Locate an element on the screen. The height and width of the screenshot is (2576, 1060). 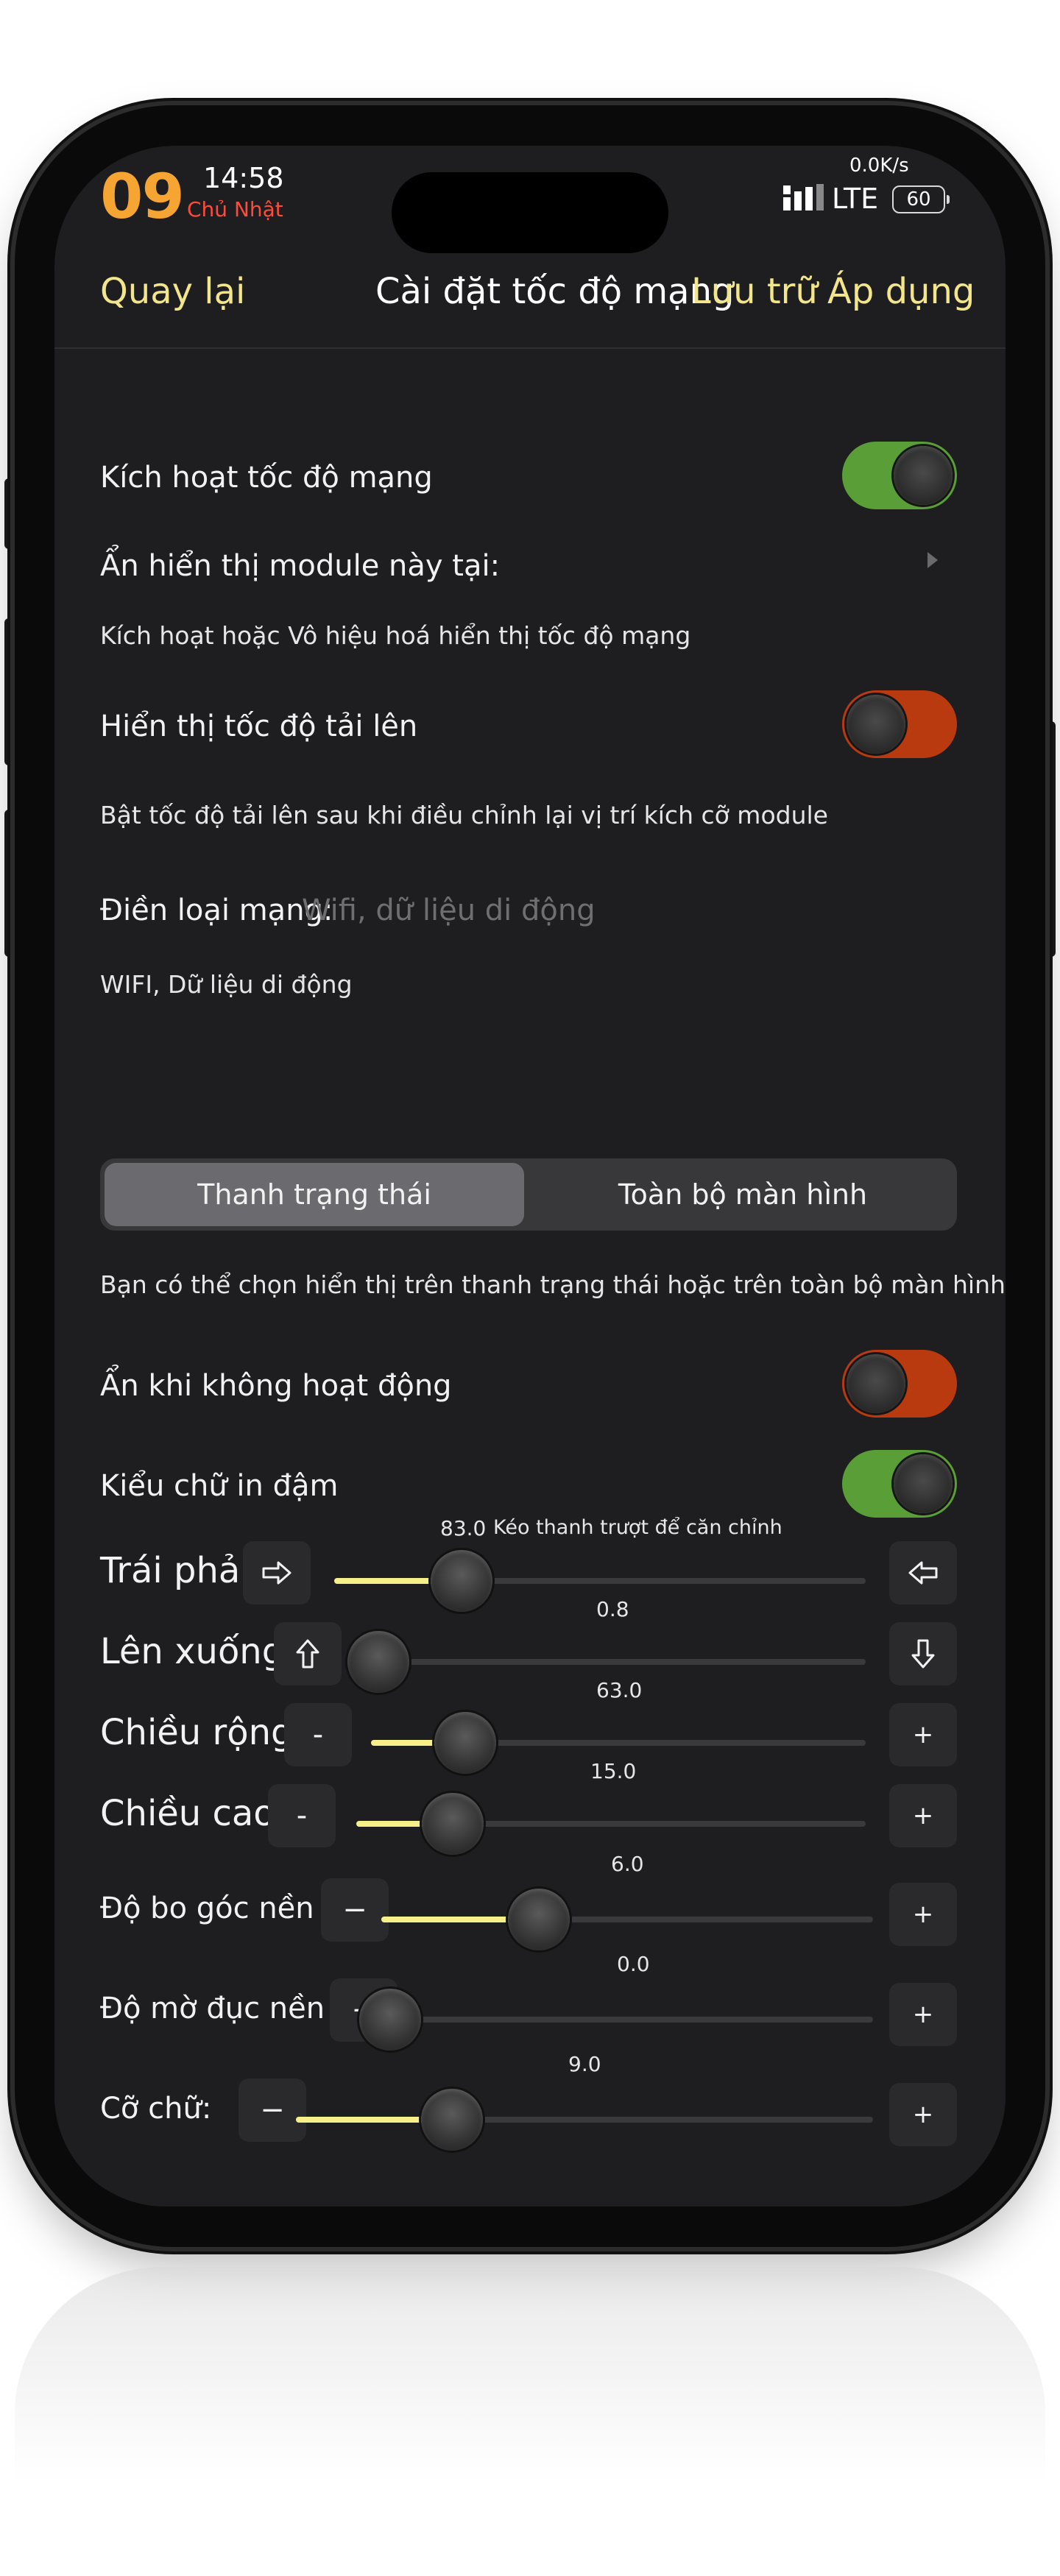
phone-reflection is located at coordinates (530, 2421).